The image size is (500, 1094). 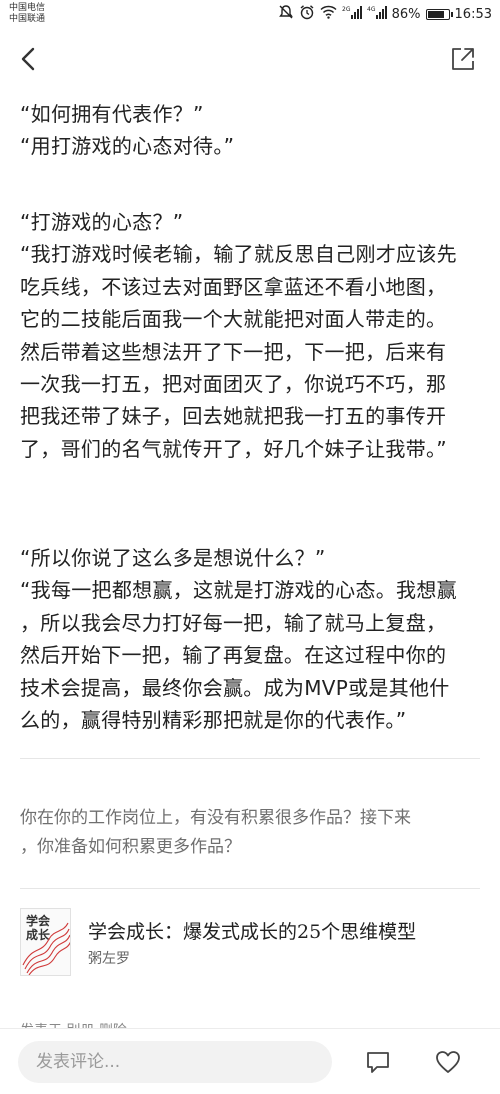 What do you see at coordinates (233, 655) in the screenshot?
I see `text-line: 然后开始下一把，输了再复盘。在这过程中你的` at bounding box center [233, 655].